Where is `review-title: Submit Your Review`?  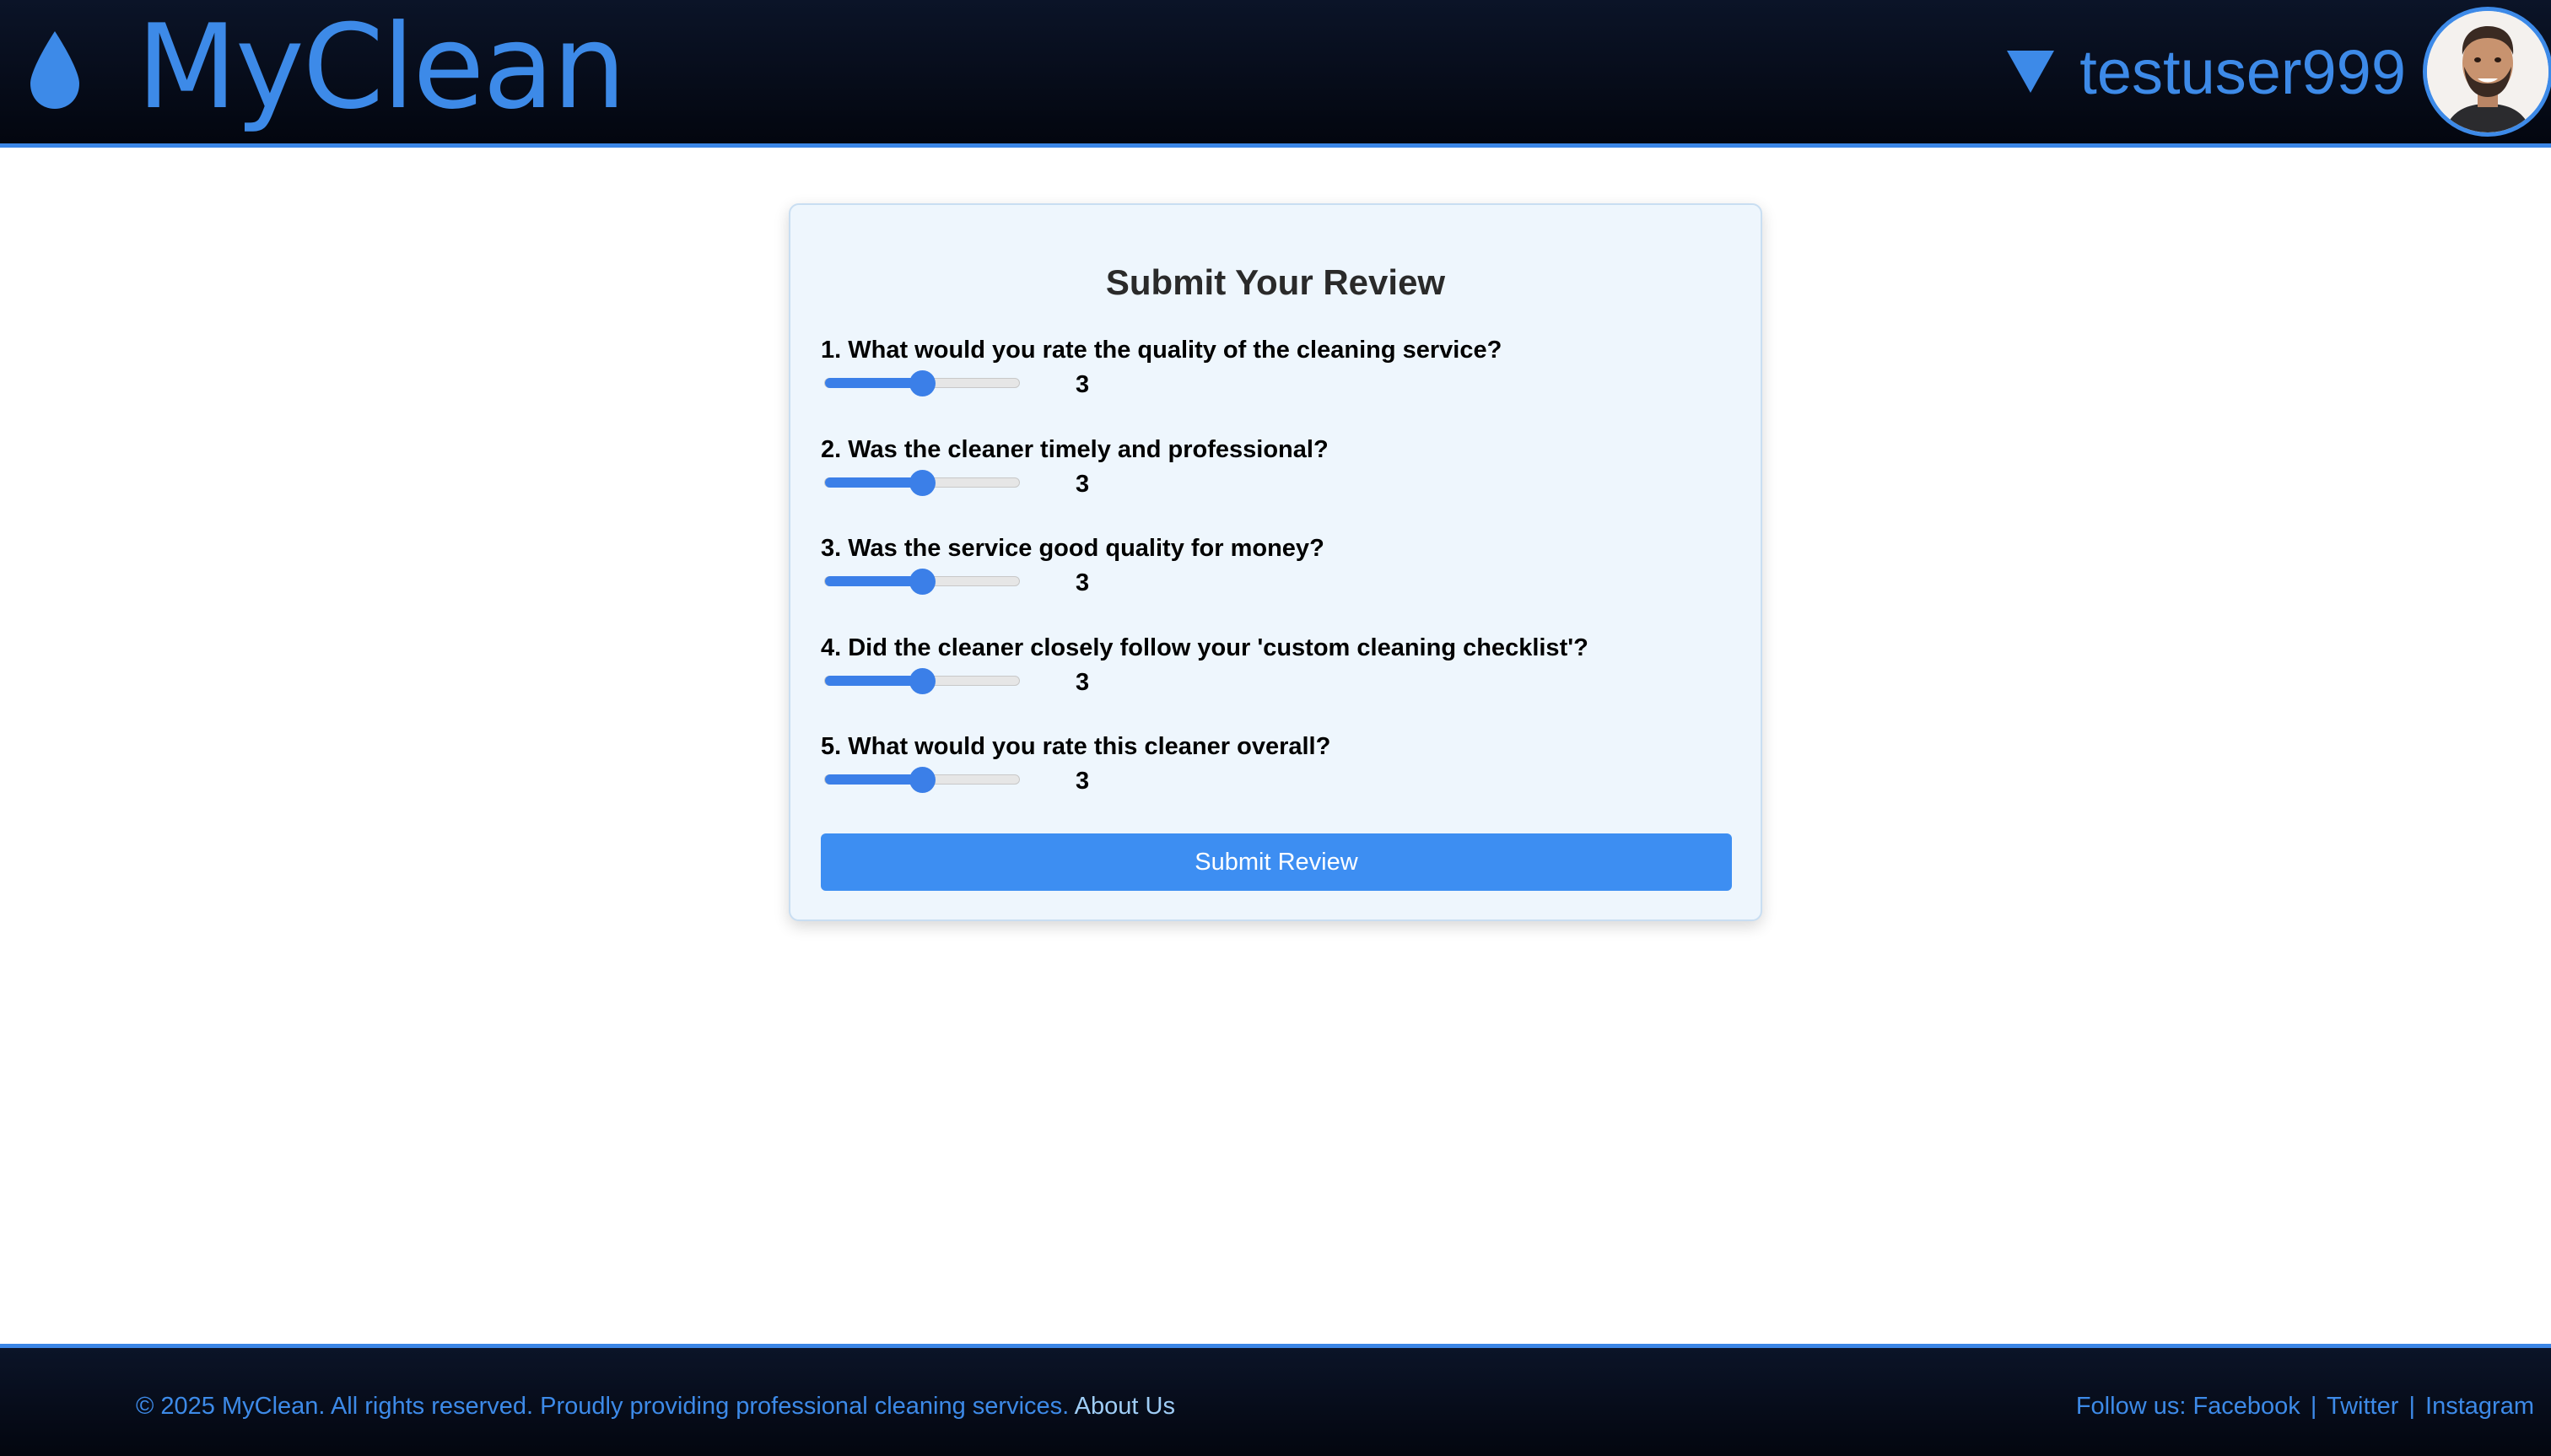
review-title: Submit Your Review is located at coordinates (1275, 282).